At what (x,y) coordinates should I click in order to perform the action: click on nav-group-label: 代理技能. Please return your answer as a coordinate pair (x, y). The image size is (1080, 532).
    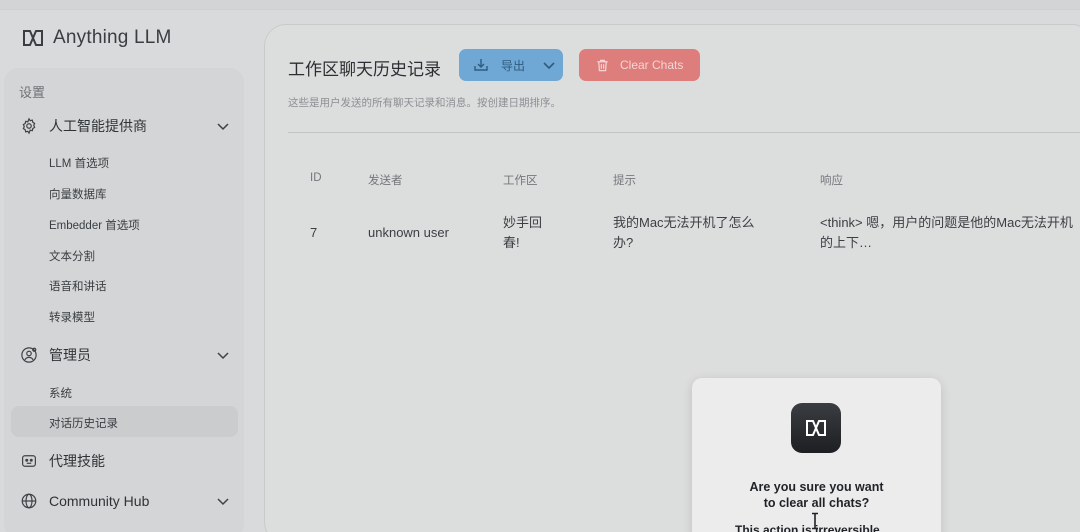
    Looking at the image, I should click on (77, 461).